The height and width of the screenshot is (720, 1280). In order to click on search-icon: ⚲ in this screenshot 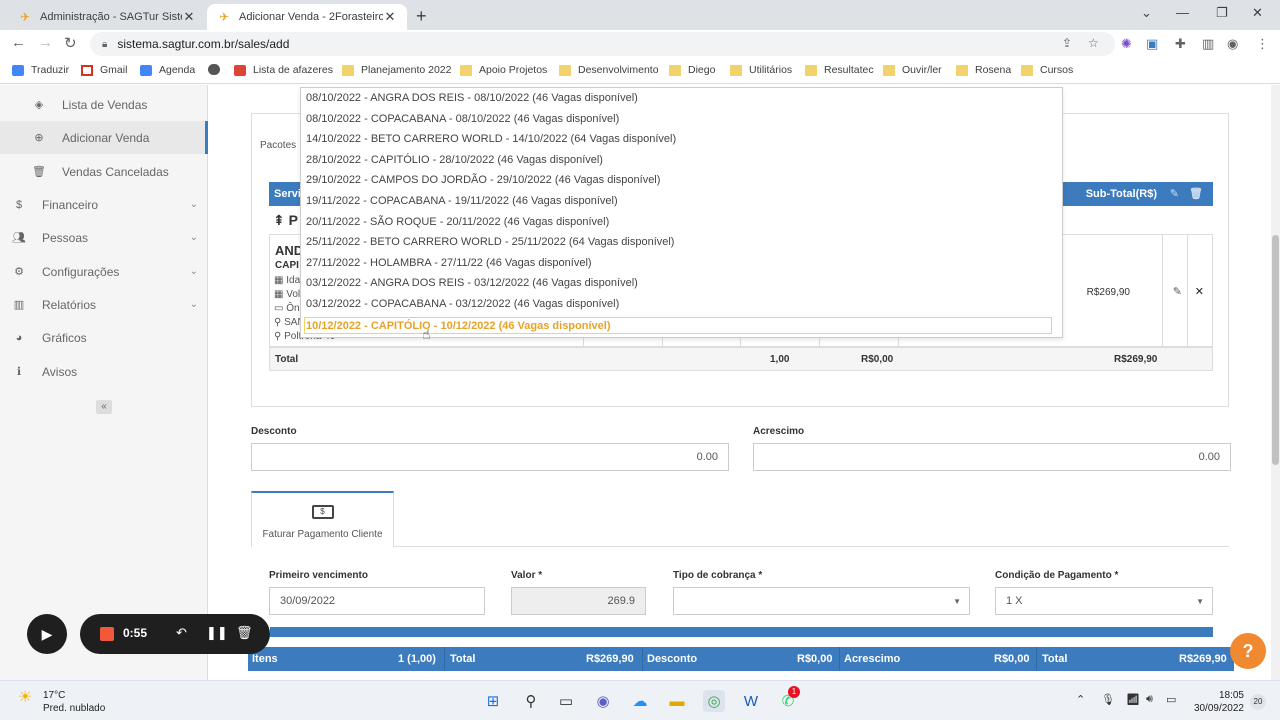, I will do `click(531, 701)`.